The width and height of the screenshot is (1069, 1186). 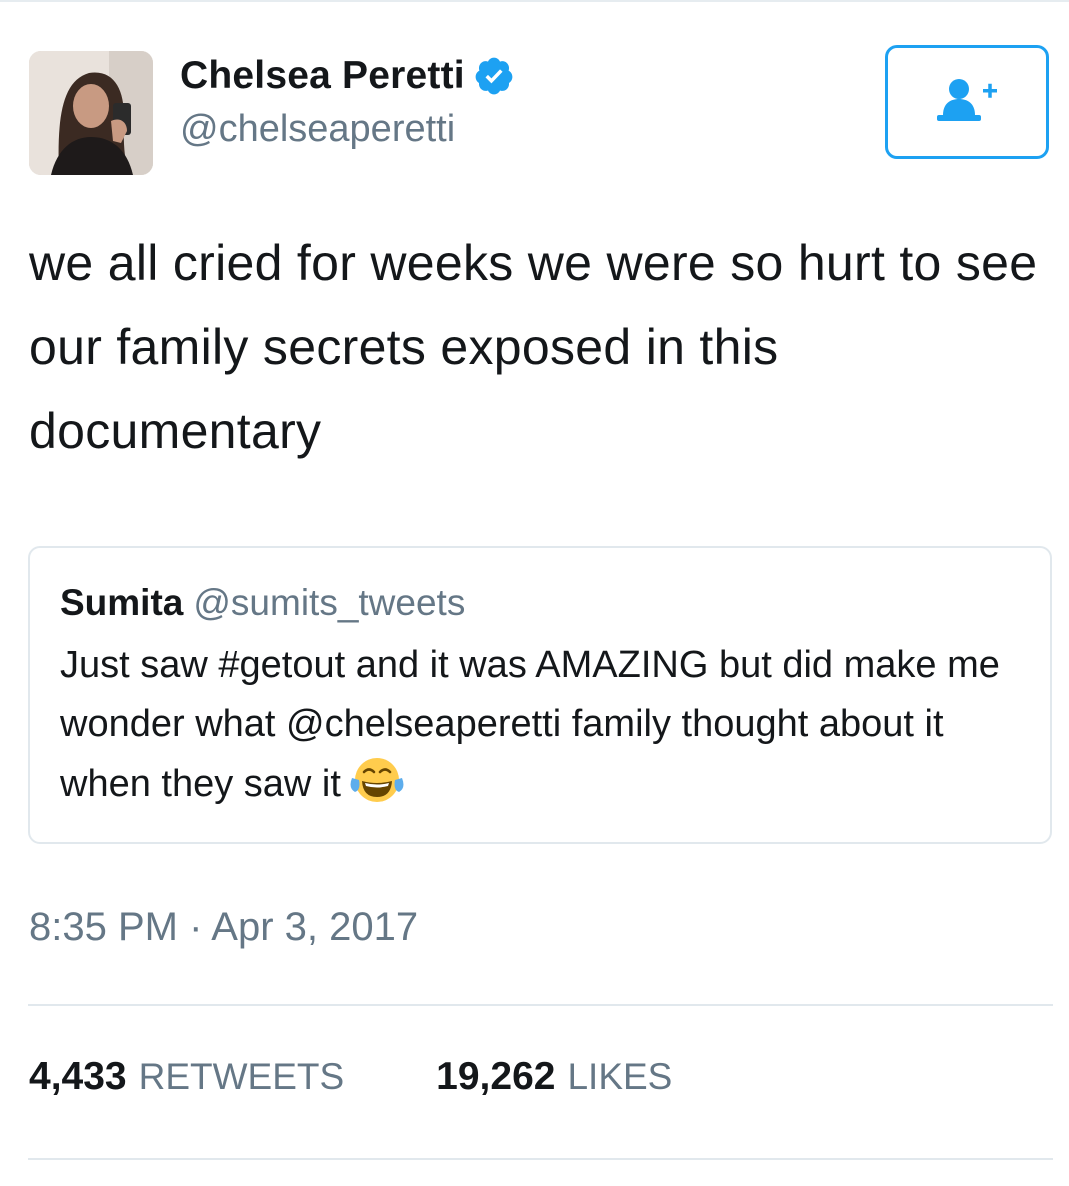 I want to click on quoted-tweet-author-handle: @sumits_tweets, so click(x=329, y=602).